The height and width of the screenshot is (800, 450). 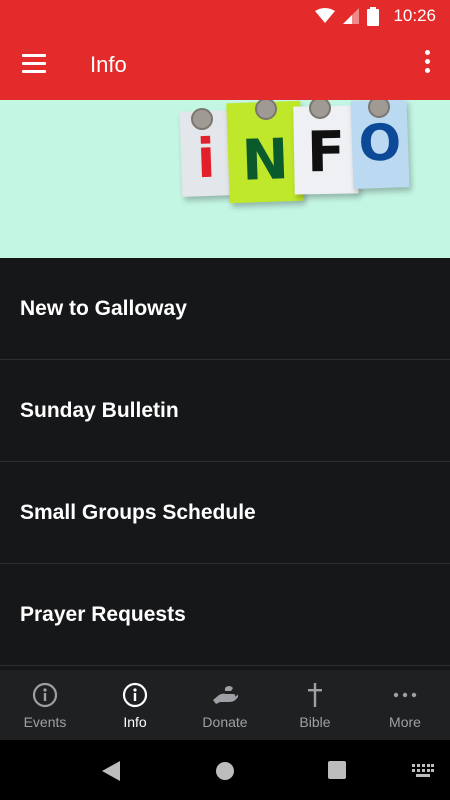 I want to click on status-time: 10:26, so click(x=414, y=15).